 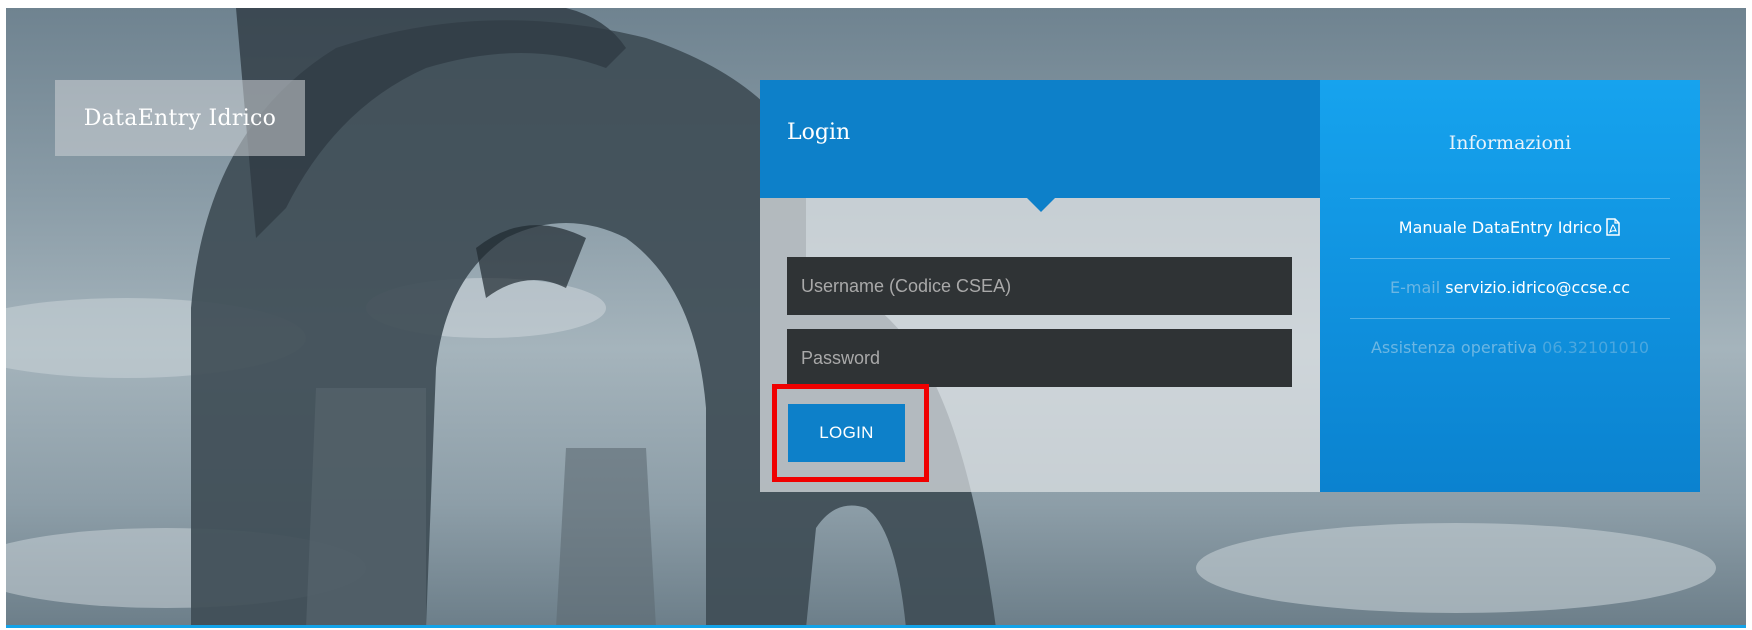 I want to click on login-header-pointer, so click(x=1041, y=205).